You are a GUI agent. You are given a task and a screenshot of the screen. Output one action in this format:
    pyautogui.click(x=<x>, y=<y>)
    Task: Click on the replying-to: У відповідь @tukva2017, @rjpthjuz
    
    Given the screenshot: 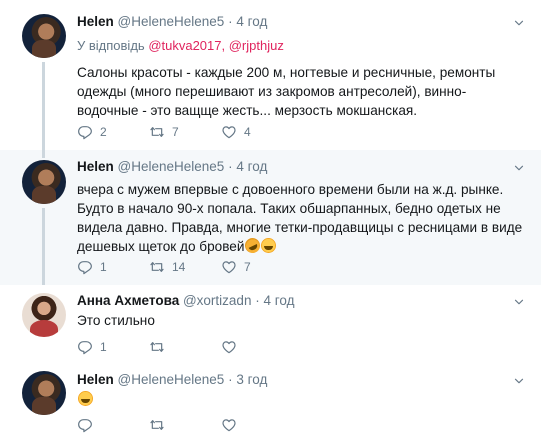 What is the action you would take?
    pyautogui.click(x=180, y=45)
    